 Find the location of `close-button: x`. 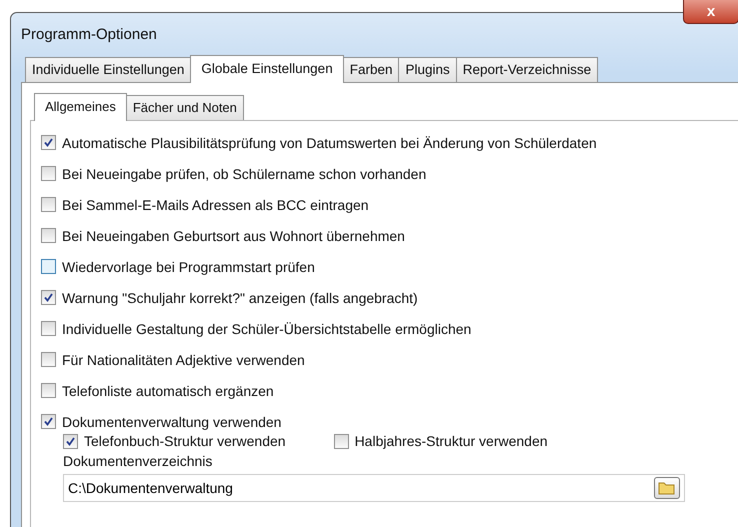

close-button: x is located at coordinates (710, 12).